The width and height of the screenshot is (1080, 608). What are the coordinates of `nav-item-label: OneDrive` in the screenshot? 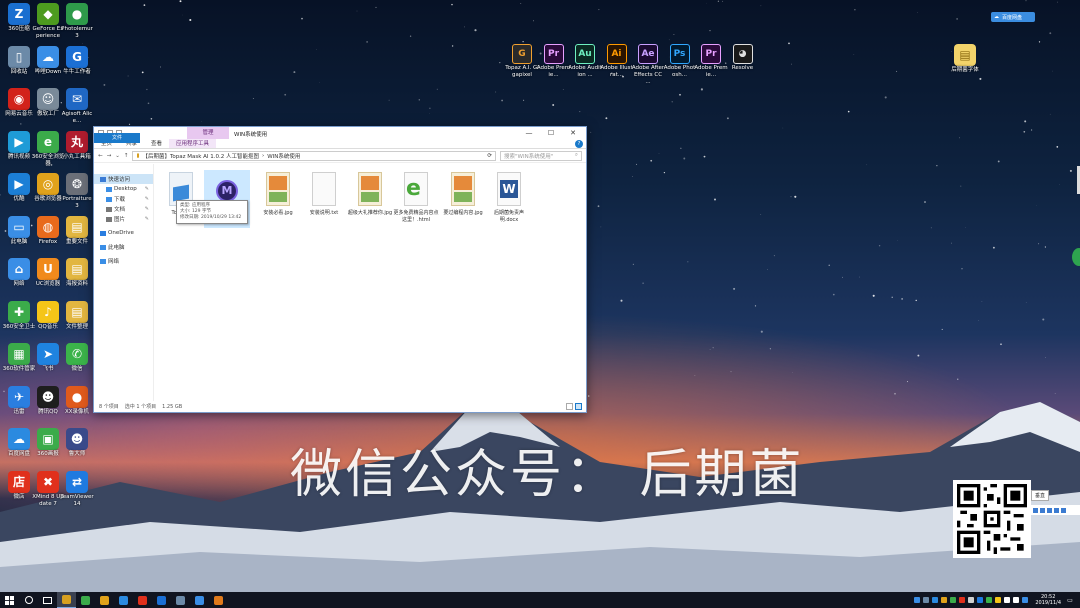 It's located at (121, 233).